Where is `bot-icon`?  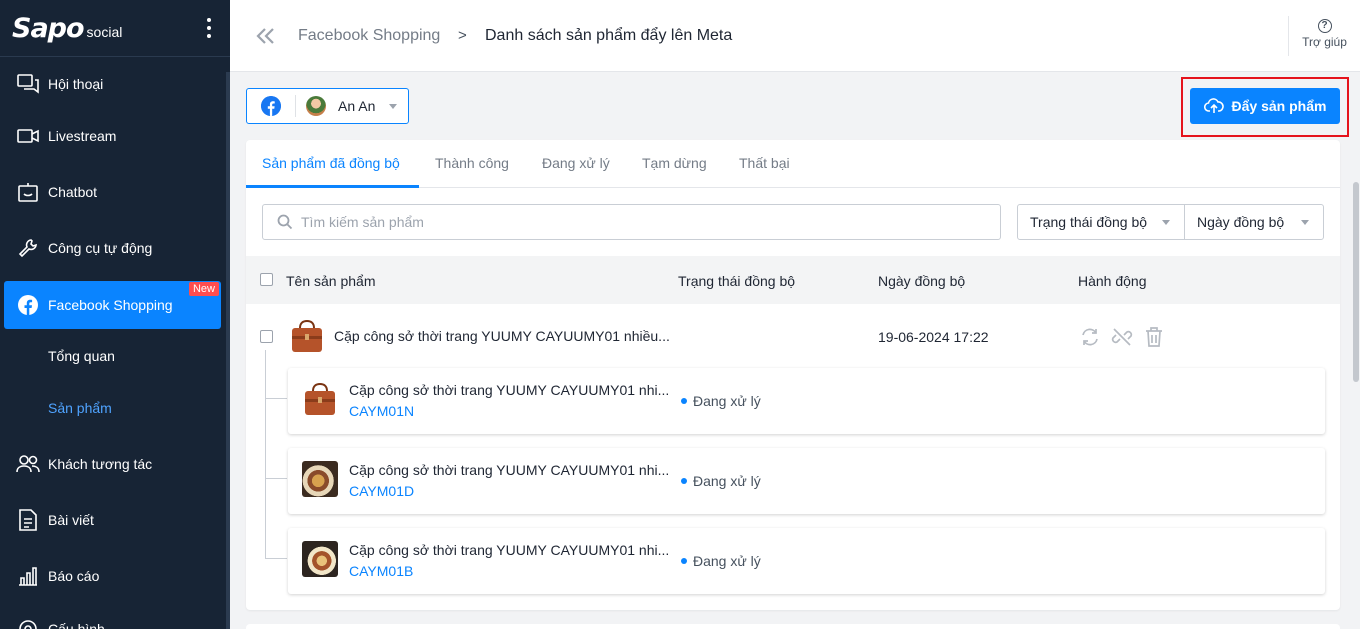 bot-icon is located at coordinates (28, 192).